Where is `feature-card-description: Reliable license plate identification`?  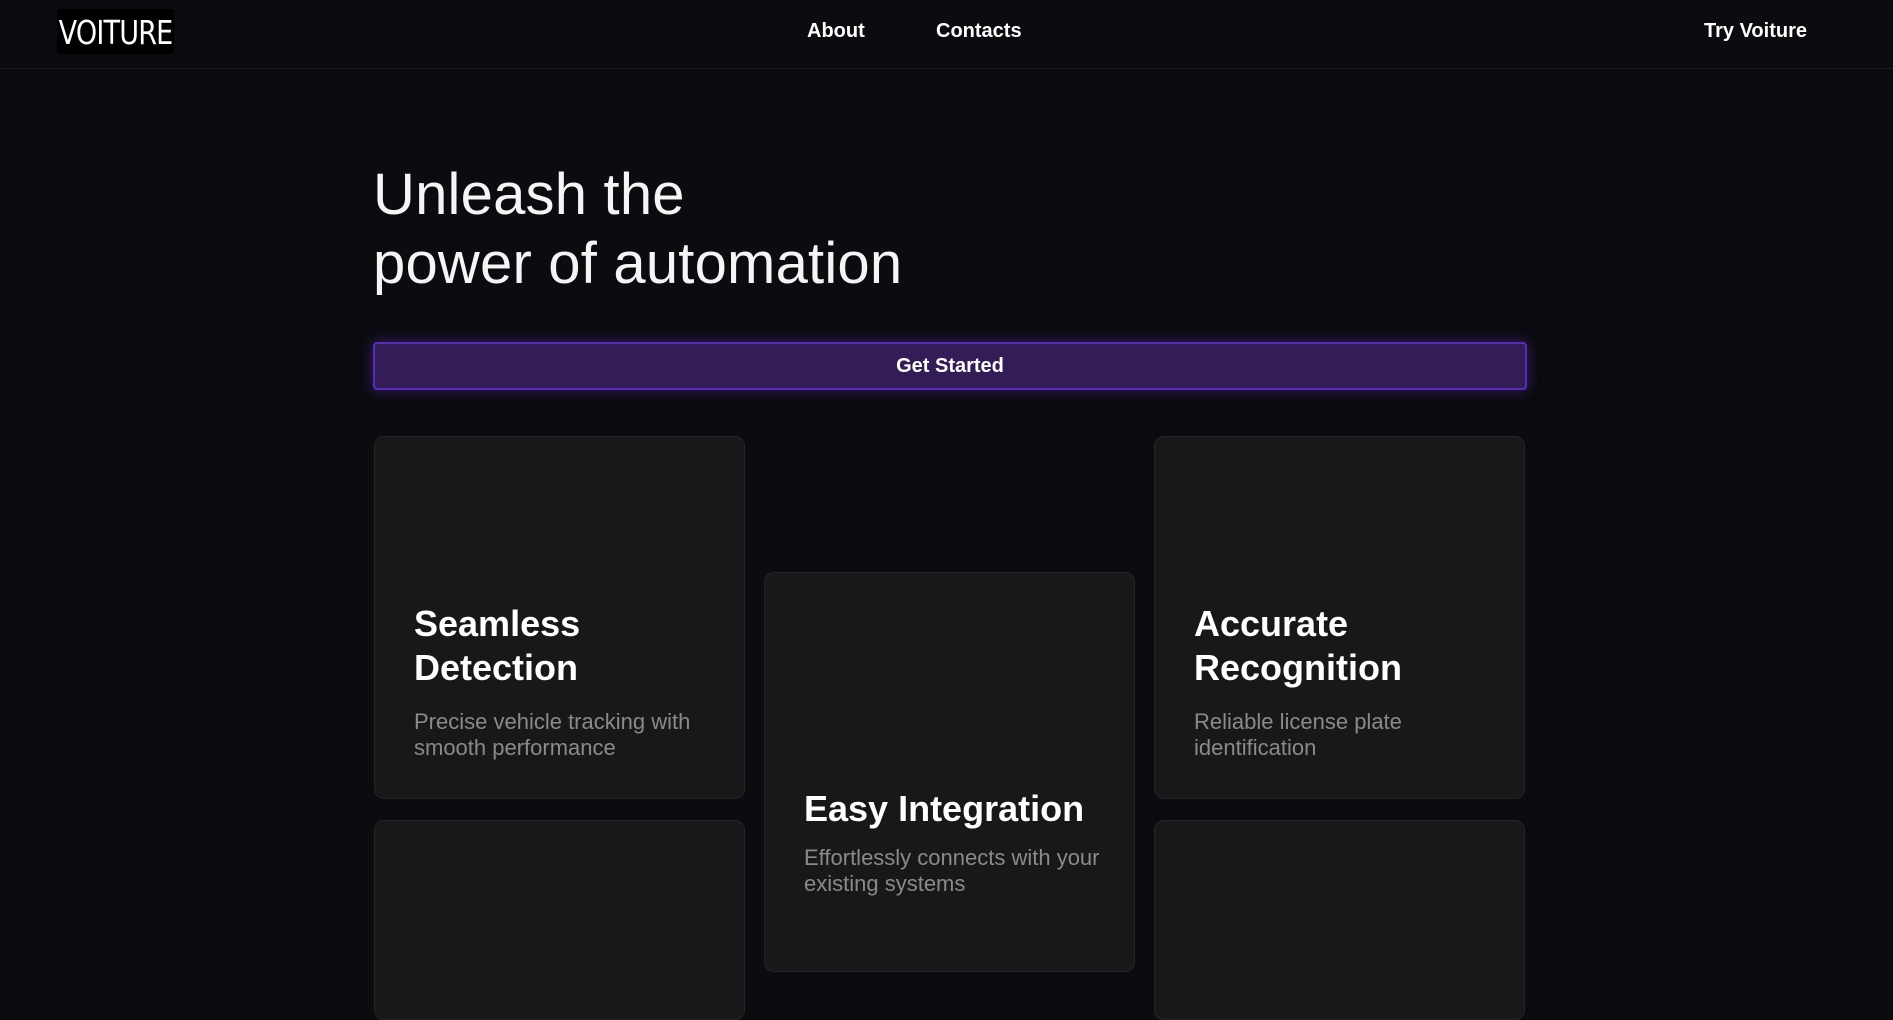
feature-card-description: Reliable license plate identification is located at coordinates (1298, 734).